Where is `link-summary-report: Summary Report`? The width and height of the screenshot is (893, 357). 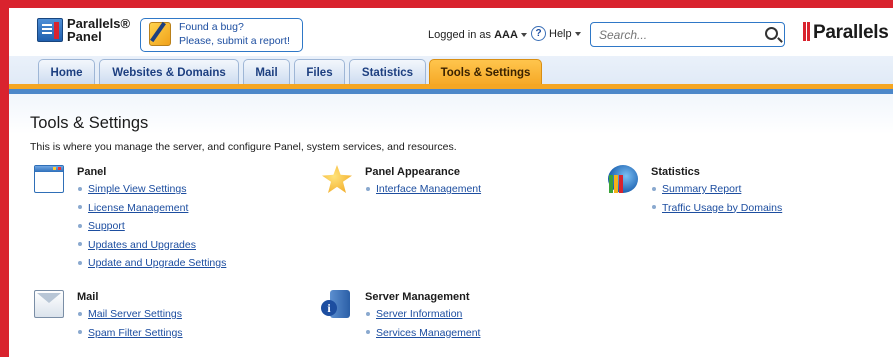
link-summary-report: Summary Report is located at coordinates (701, 189).